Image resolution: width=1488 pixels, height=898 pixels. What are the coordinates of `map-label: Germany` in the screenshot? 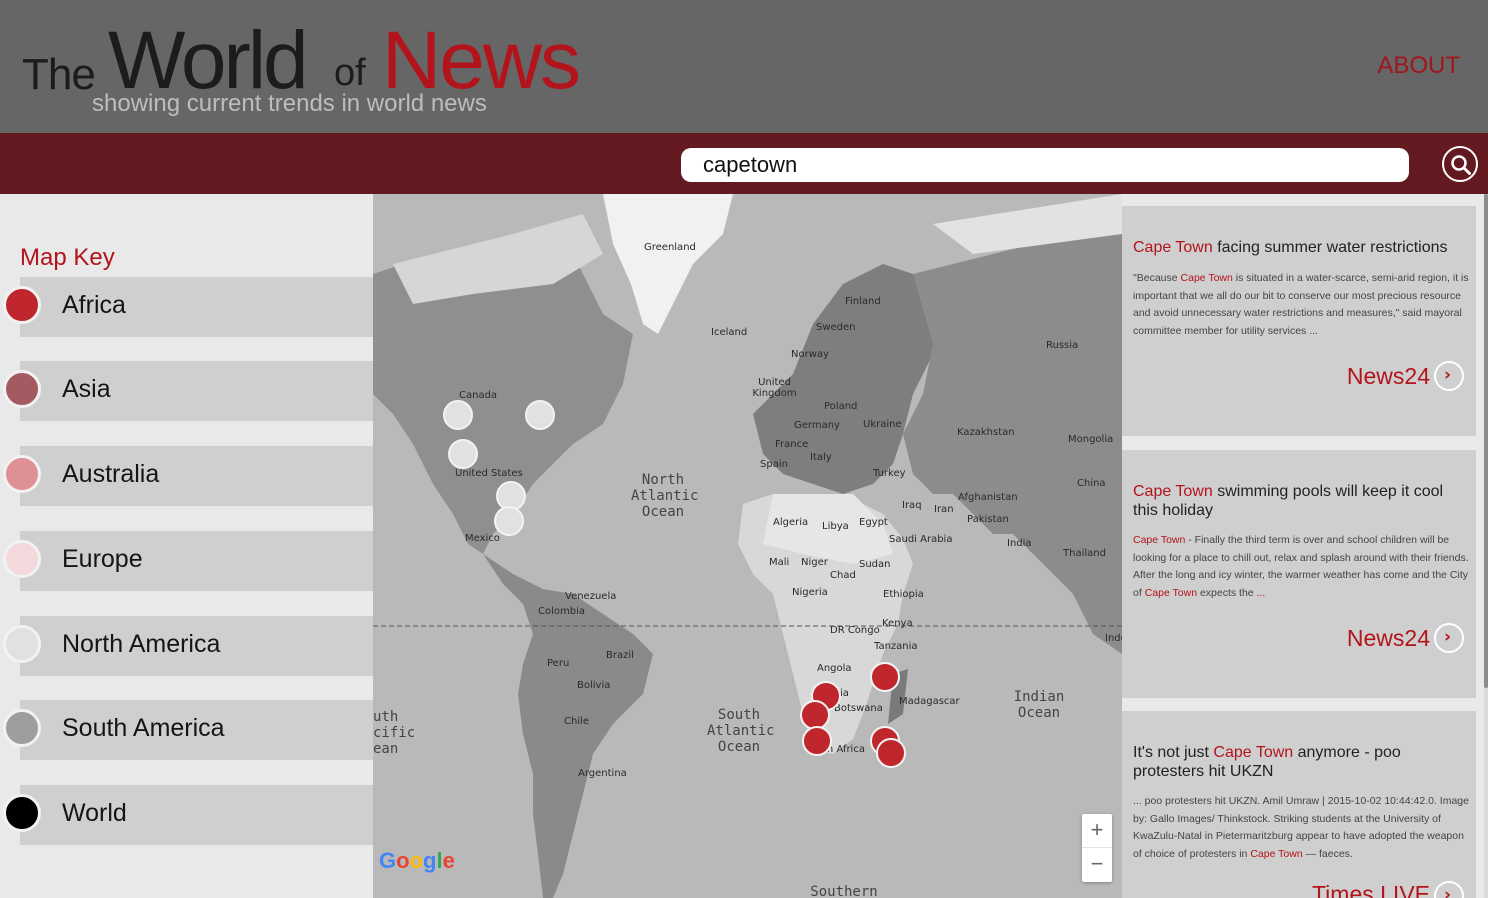 It's located at (817, 425).